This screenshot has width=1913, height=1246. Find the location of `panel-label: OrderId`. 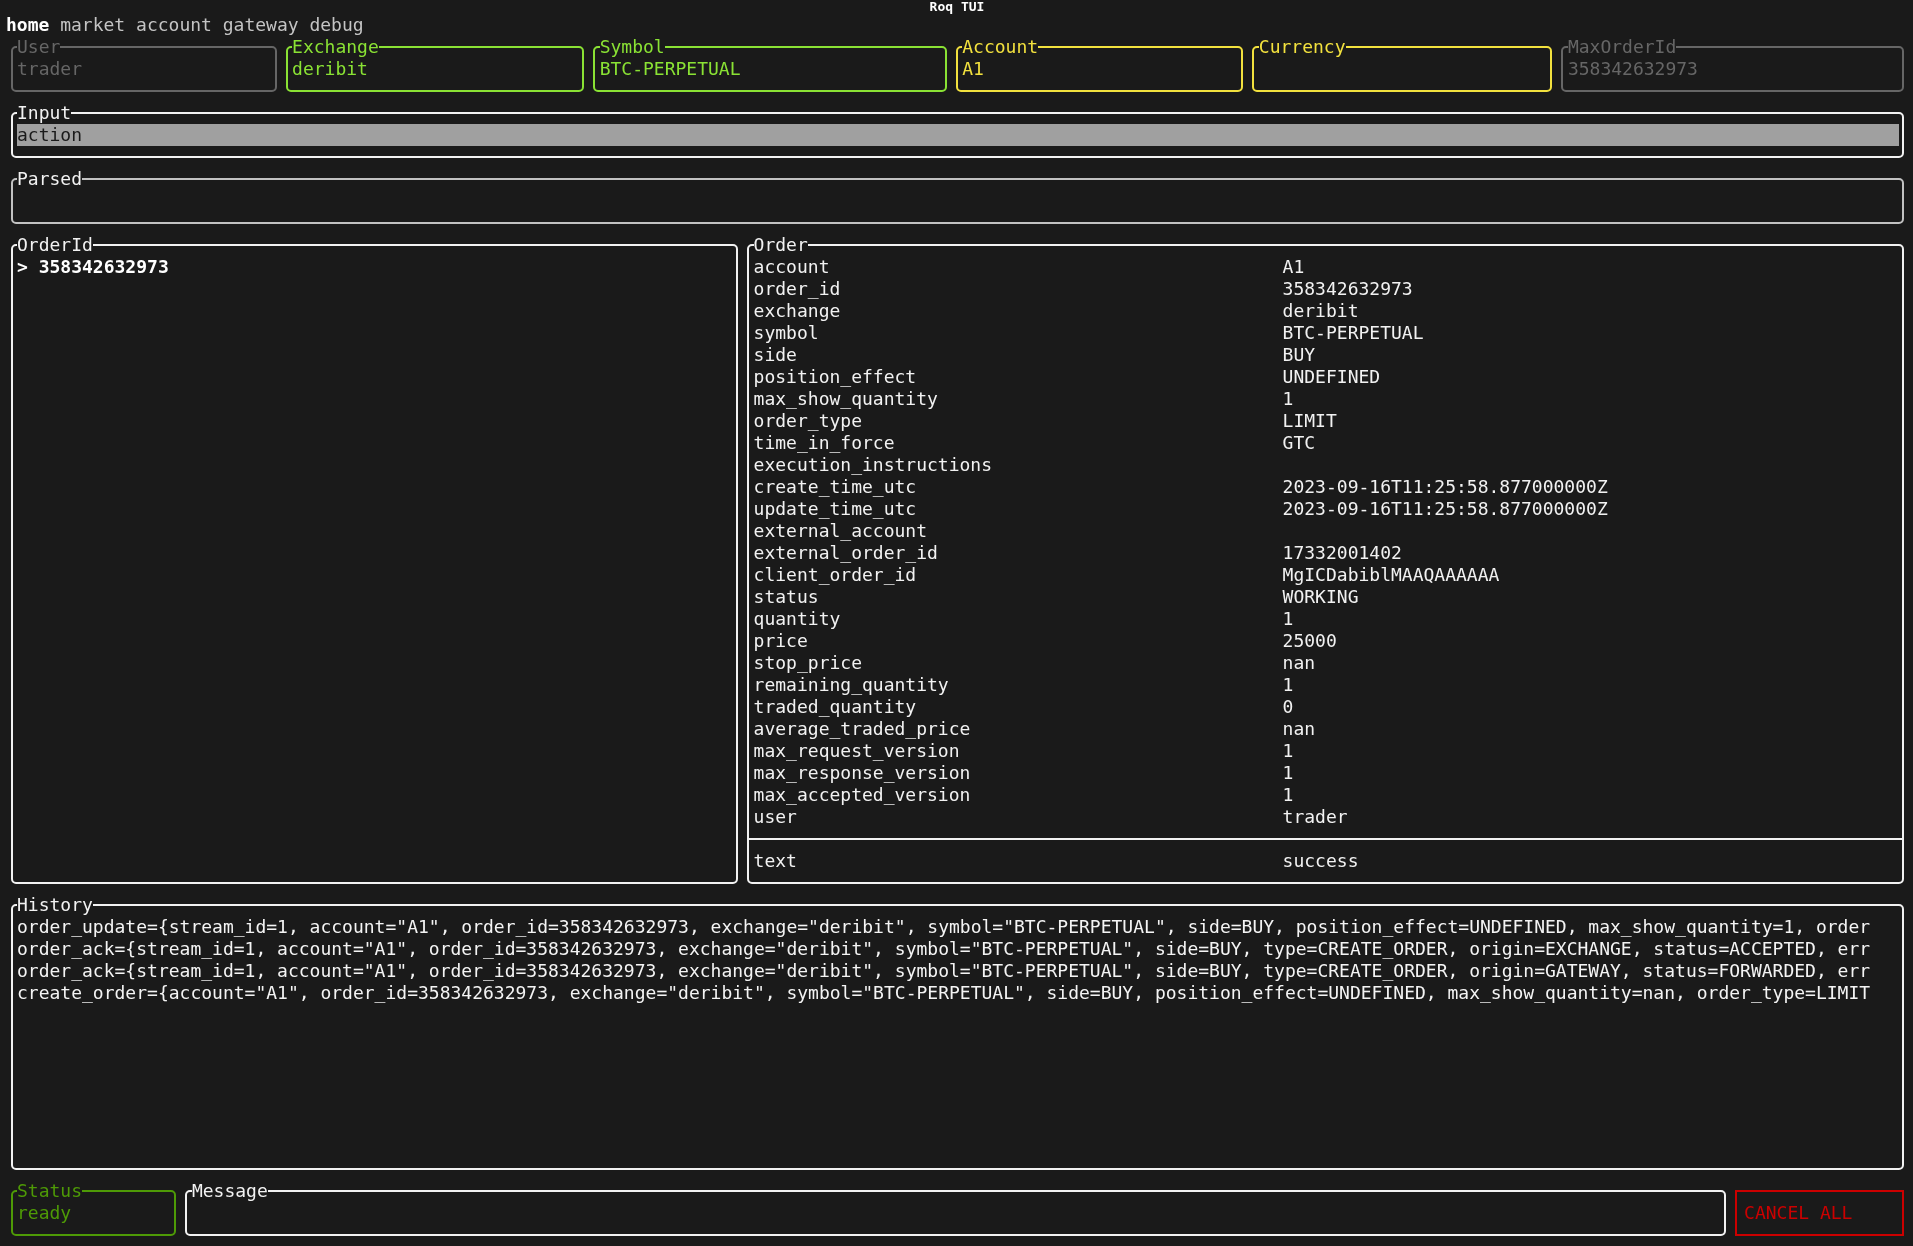

panel-label: OrderId is located at coordinates (55, 245).